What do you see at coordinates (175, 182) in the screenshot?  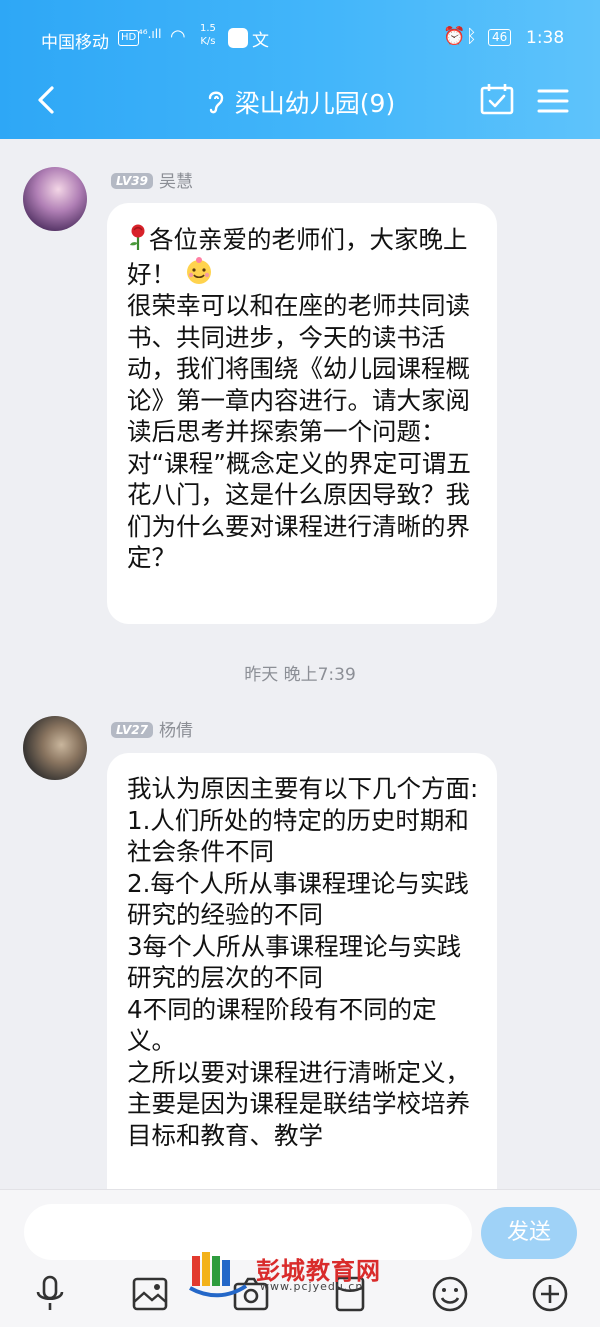 I see `sender-name: 吴慧` at bounding box center [175, 182].